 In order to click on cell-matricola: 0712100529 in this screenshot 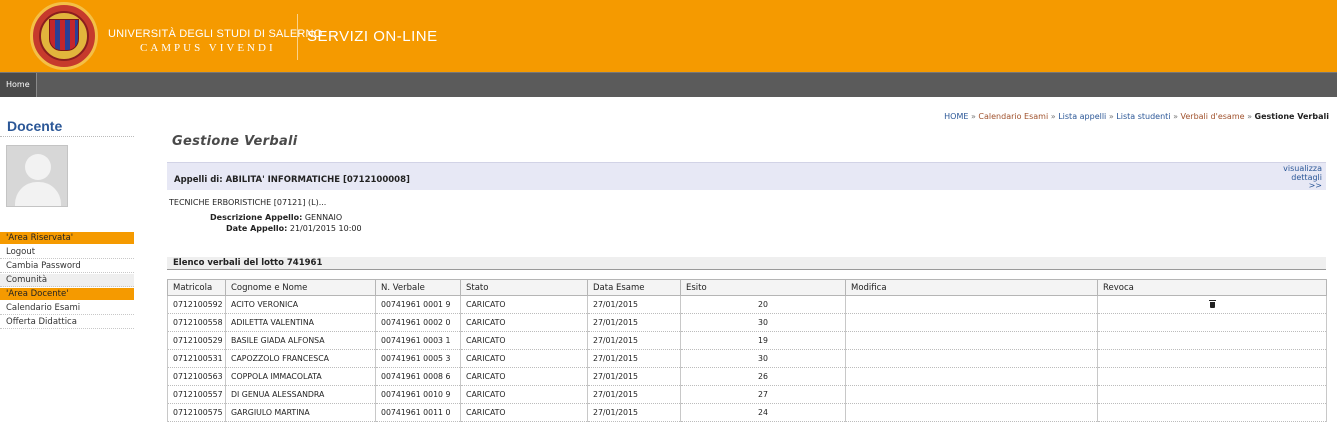, I will do `click(196, 340)`.